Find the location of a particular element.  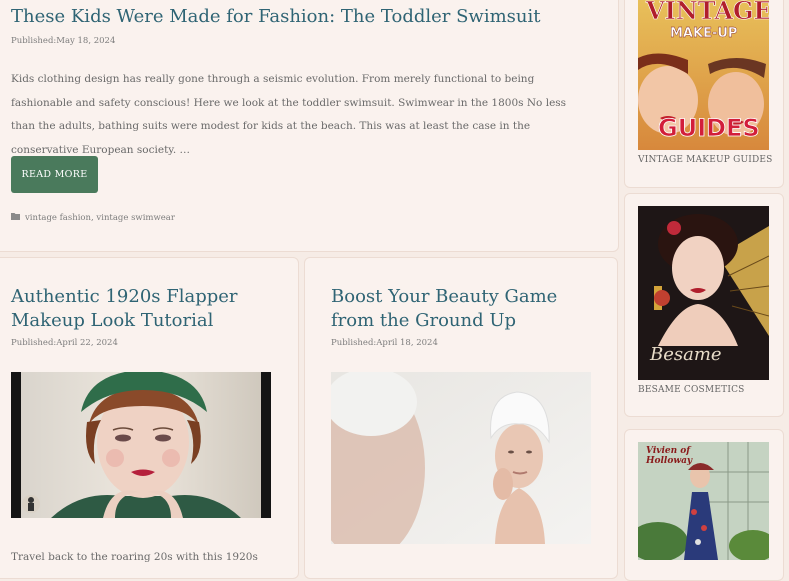

post-tags: vintage fashion, vintage swimwear is located at coordinates (93, 217).